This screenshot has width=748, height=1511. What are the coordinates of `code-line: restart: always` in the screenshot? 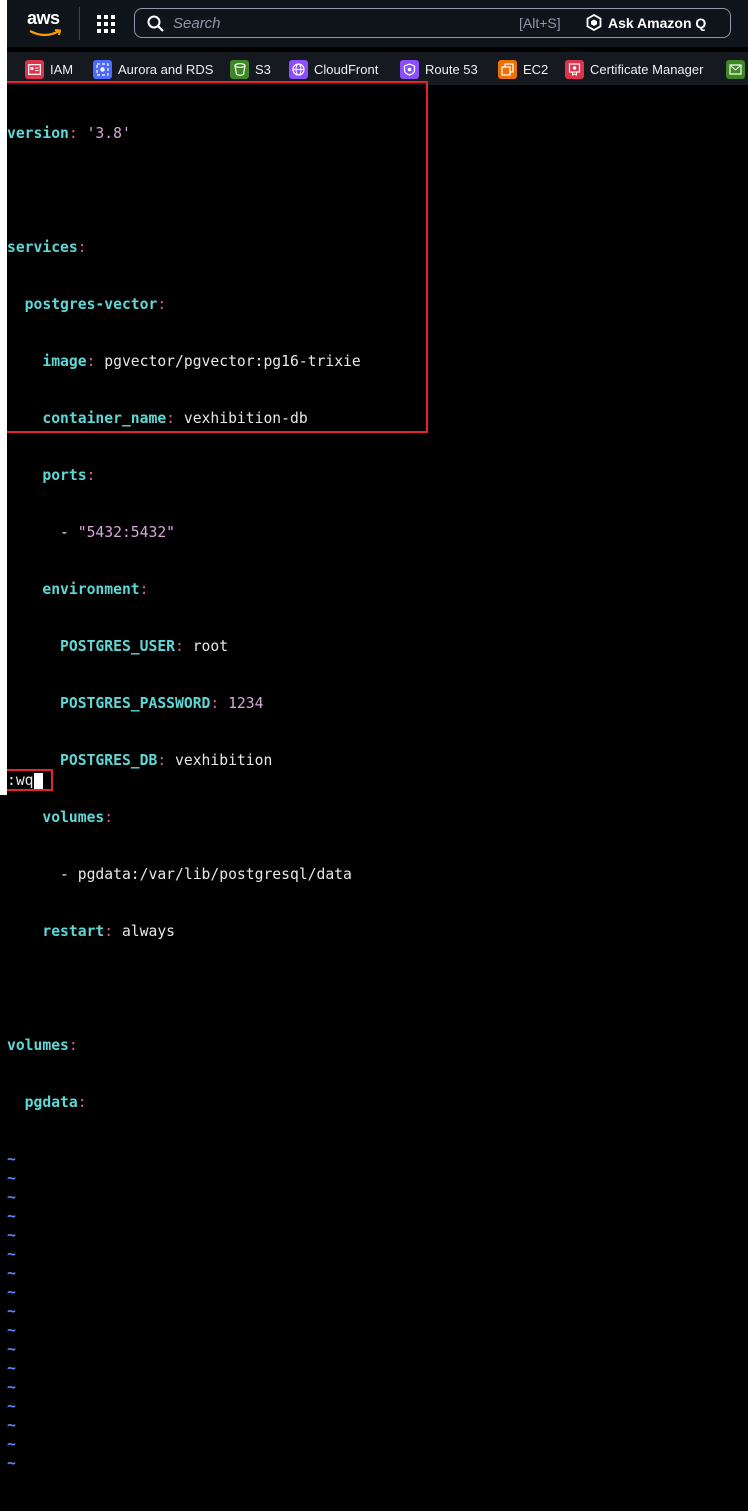 It's located at (91, 931).